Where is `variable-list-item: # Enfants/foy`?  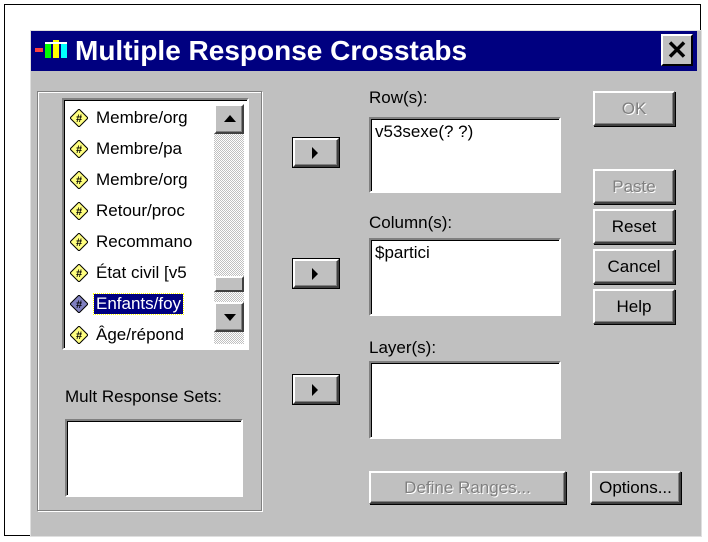
variable-list-item: # Enfants/foy is located at coordinates (143, 305).